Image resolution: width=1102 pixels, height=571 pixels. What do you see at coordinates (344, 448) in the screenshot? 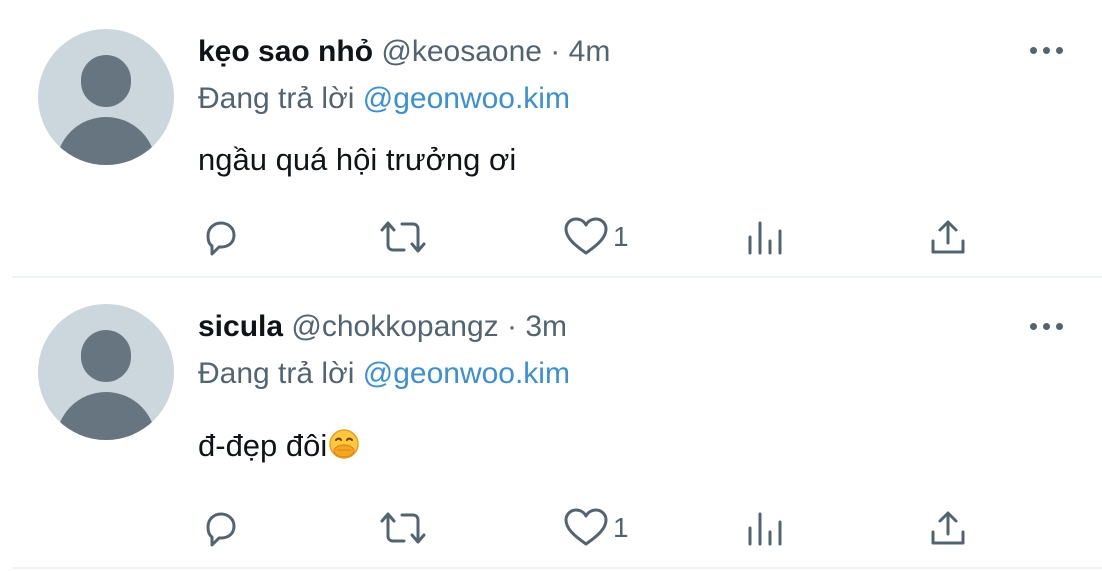
I see `face-with-hand-over-mouth-icon` at bounding box center [344, 448].